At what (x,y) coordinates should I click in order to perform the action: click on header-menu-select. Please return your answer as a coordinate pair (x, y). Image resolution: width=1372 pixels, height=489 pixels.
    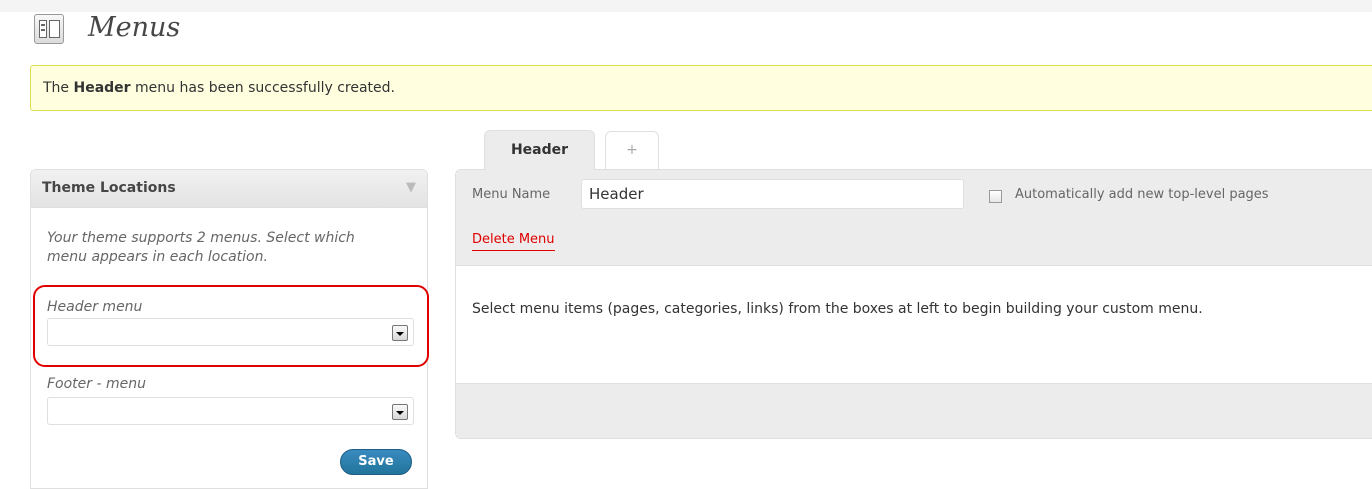
    Looking at the image, I should click on (230, 332).